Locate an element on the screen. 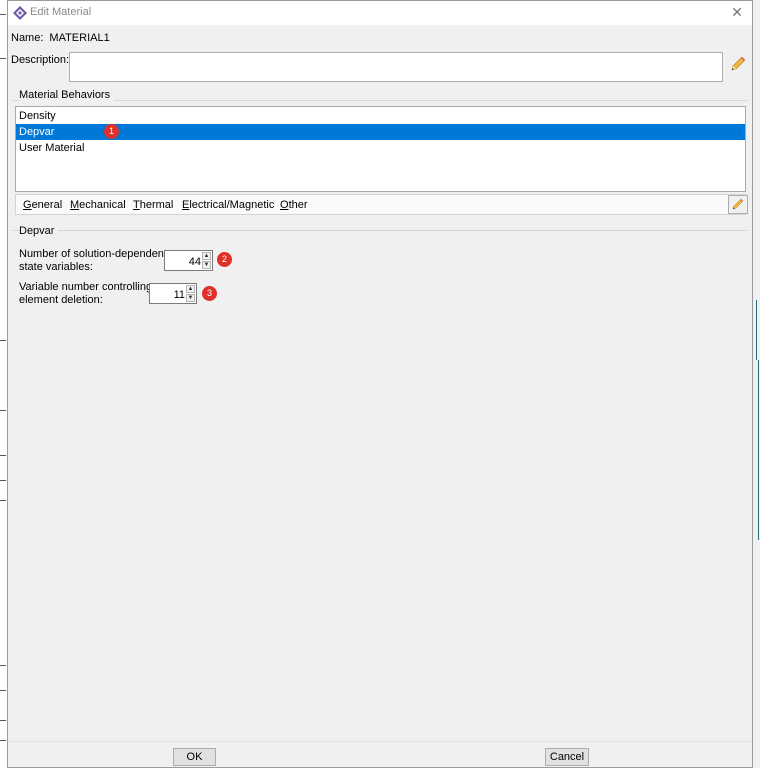 This screenshot has height=775, width=760. description-field is located at coordinates (396, 67).